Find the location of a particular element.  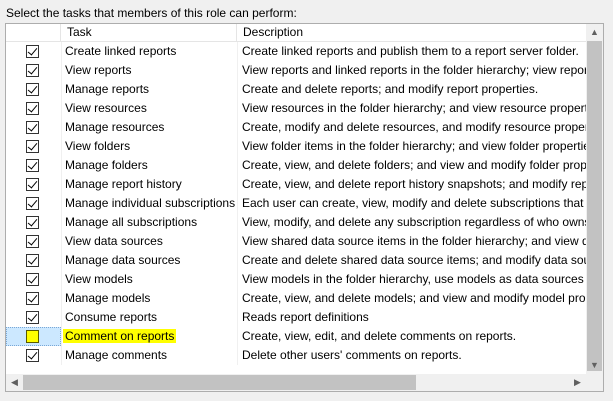

task-name: View resources is located at coordinates (106, 108).